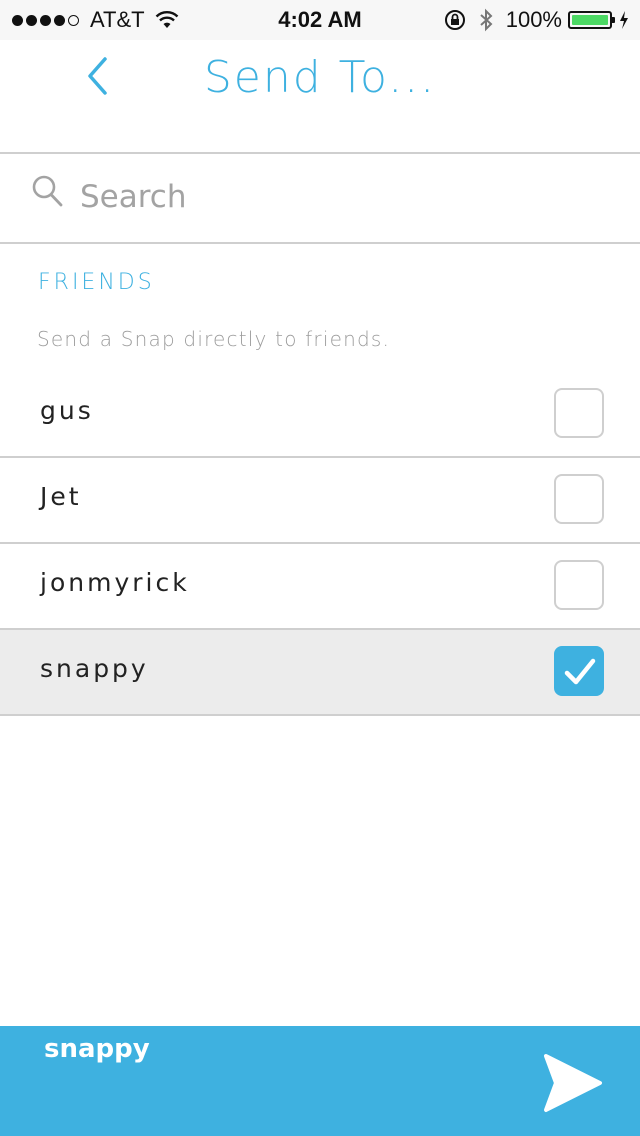  I want to click on friend-row-jonmyrick: jonmyrick, so click(320, 587).